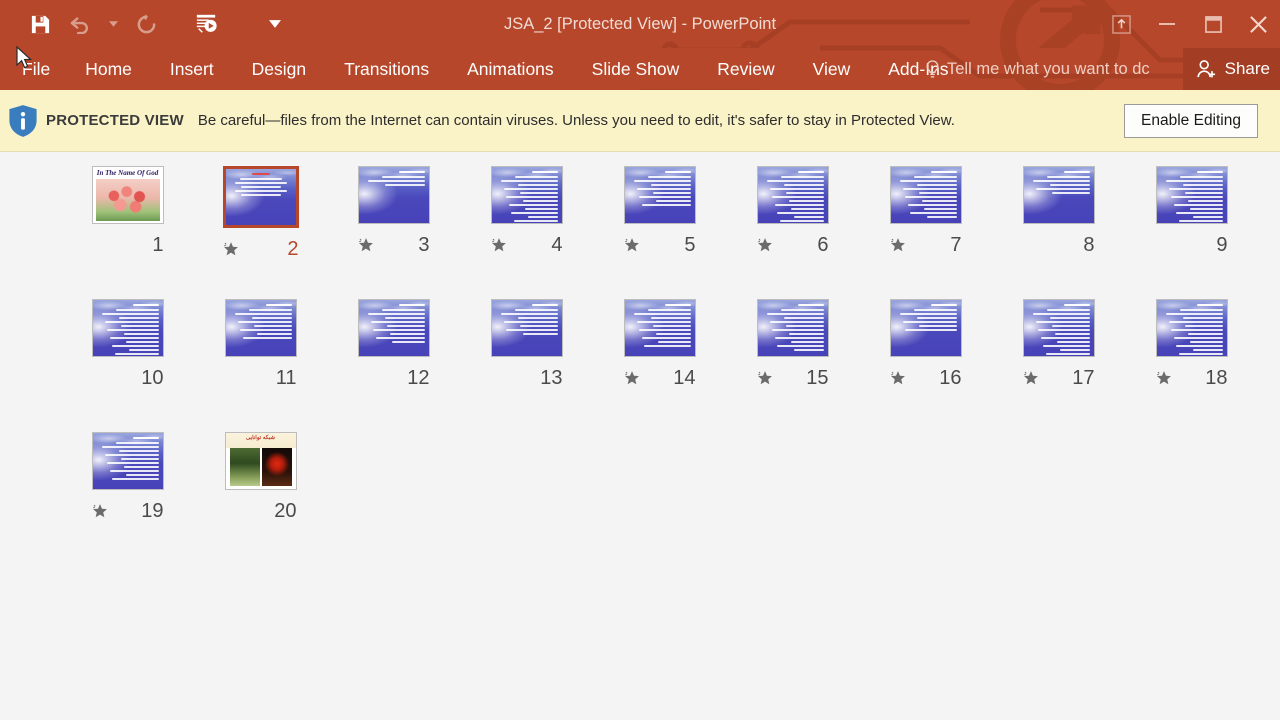  What do you see at coordinates (1167, 24) in the screenshot?
I see `minimize-button` at bounding box center [1167, 24].